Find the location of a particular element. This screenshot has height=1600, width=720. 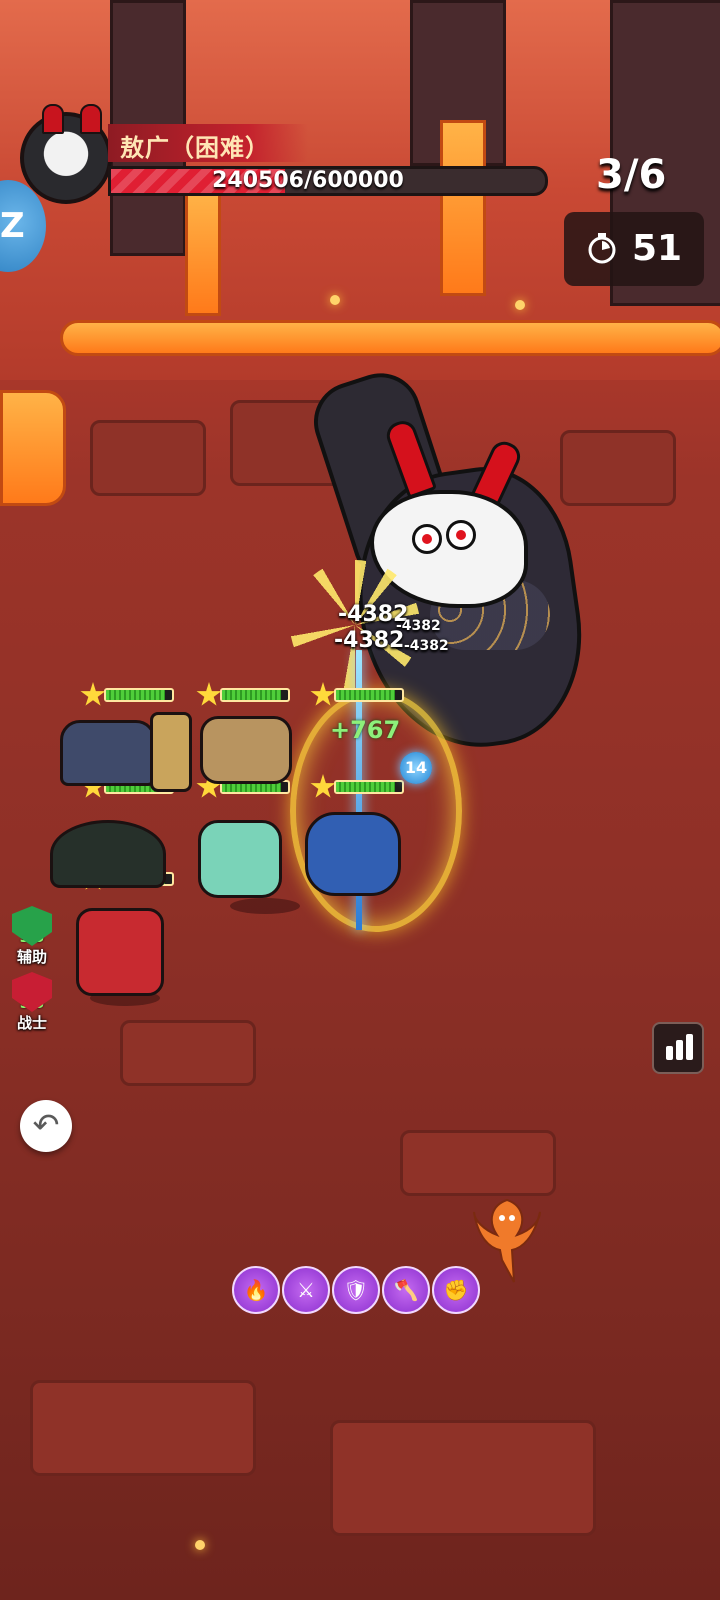

skill-glyph: 🪓 is located at coordinates (406, 1290).